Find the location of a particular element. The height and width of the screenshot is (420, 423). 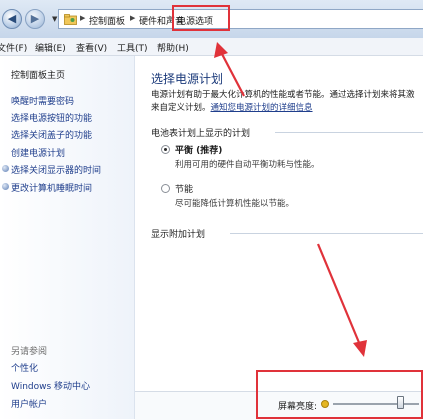

plan-powersaver-radio is located at coordinates (165, 188).